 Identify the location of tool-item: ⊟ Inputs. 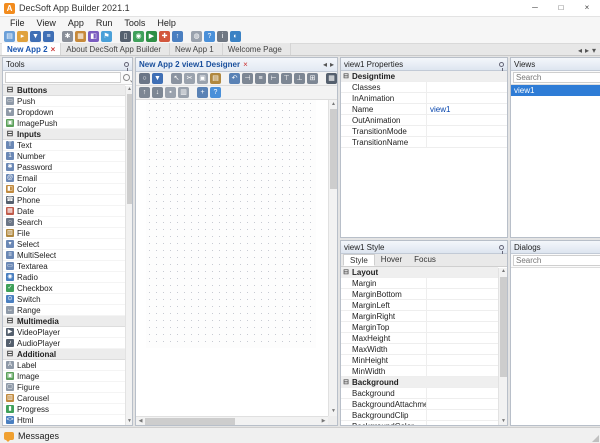
(64, 134).